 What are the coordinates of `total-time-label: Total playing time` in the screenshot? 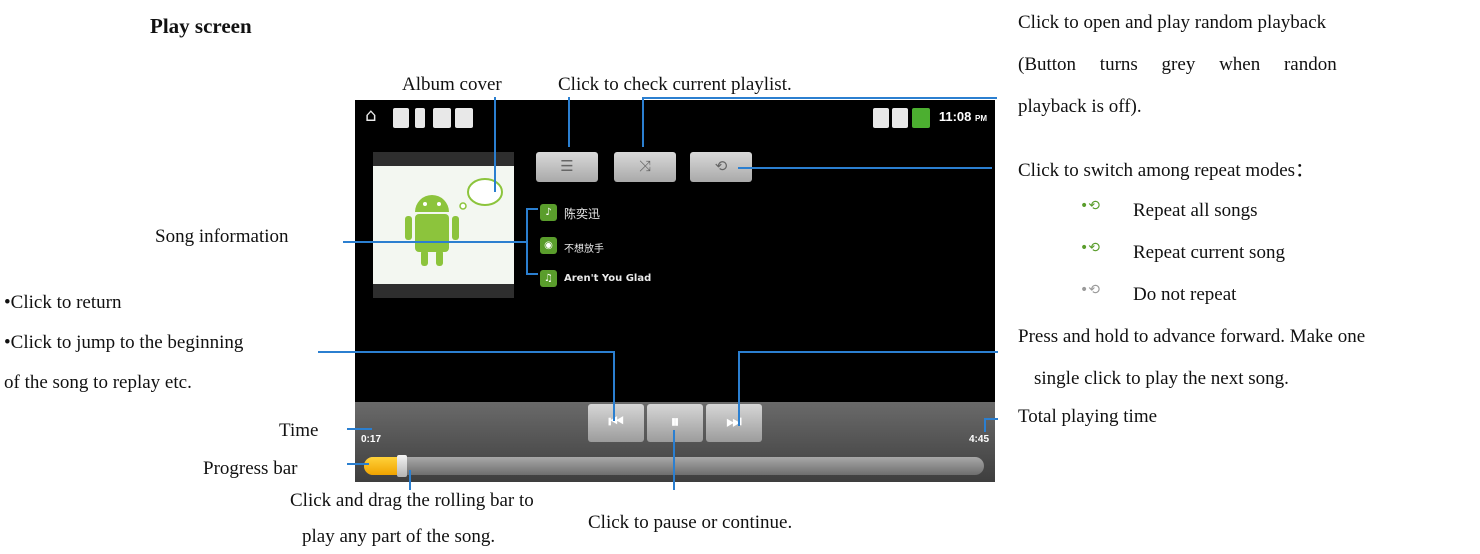 It's located at (1088, 416).